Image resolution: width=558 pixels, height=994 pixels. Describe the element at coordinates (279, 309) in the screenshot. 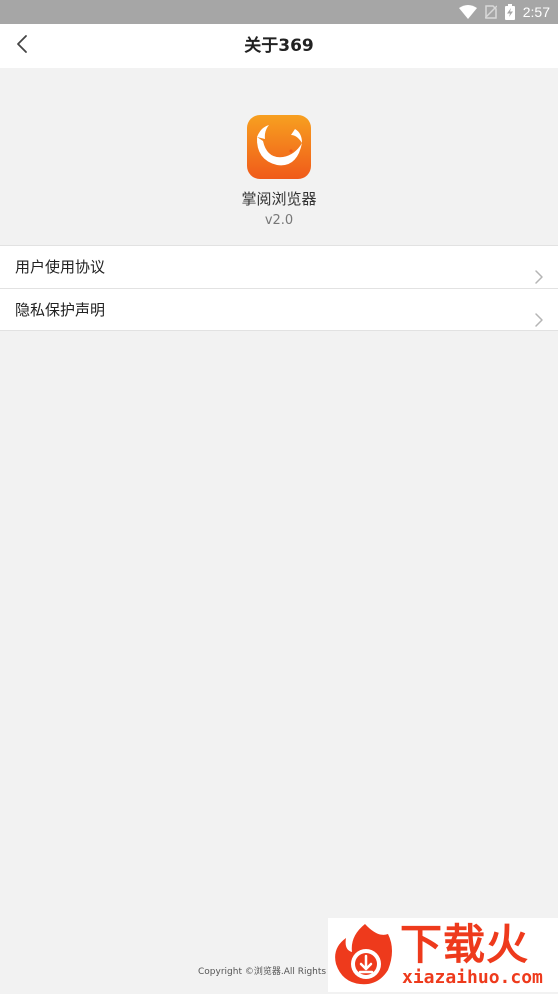

I see `menu-item-privacy-statement: 隐私保护声明` at that location.